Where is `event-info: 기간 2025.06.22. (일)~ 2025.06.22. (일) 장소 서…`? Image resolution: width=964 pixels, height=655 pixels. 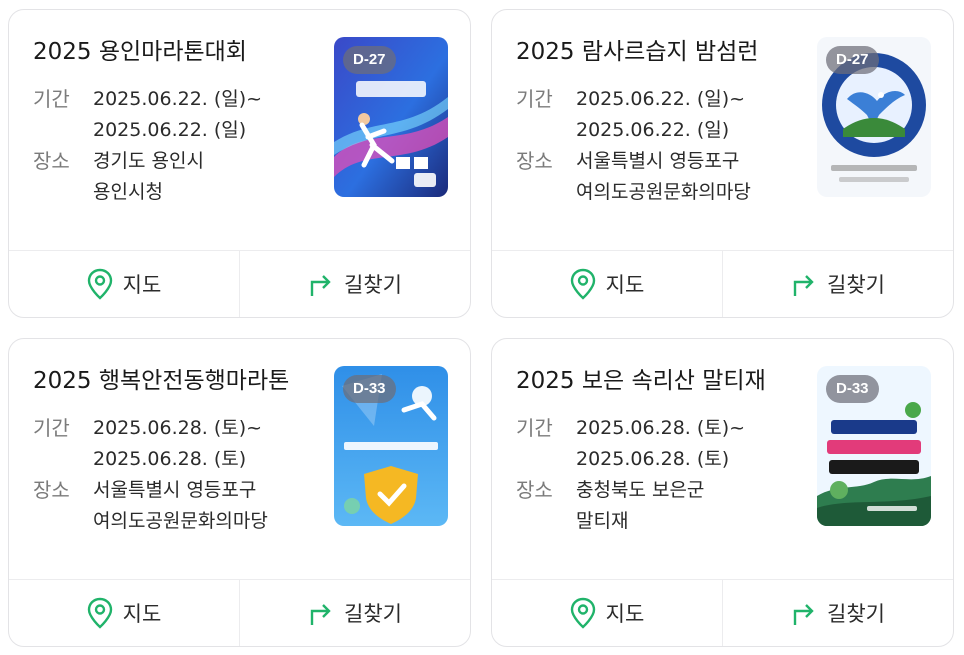
event-info: 기간 2025.06.22. (일)~ 2025.06.22. (일) 장소 서… is located at coordinates (660, 146).